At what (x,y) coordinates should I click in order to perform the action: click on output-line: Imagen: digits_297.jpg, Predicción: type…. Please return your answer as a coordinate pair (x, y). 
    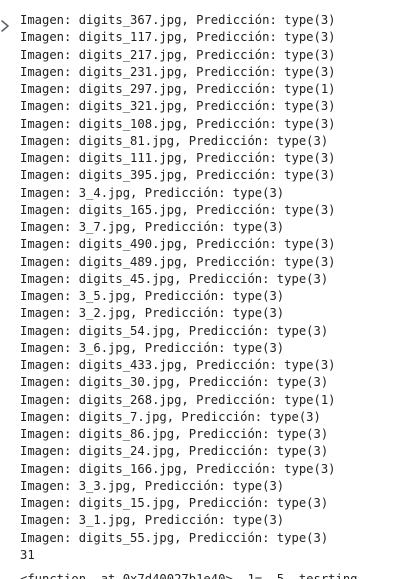
    Looking at the image, I should click on (178, 89).